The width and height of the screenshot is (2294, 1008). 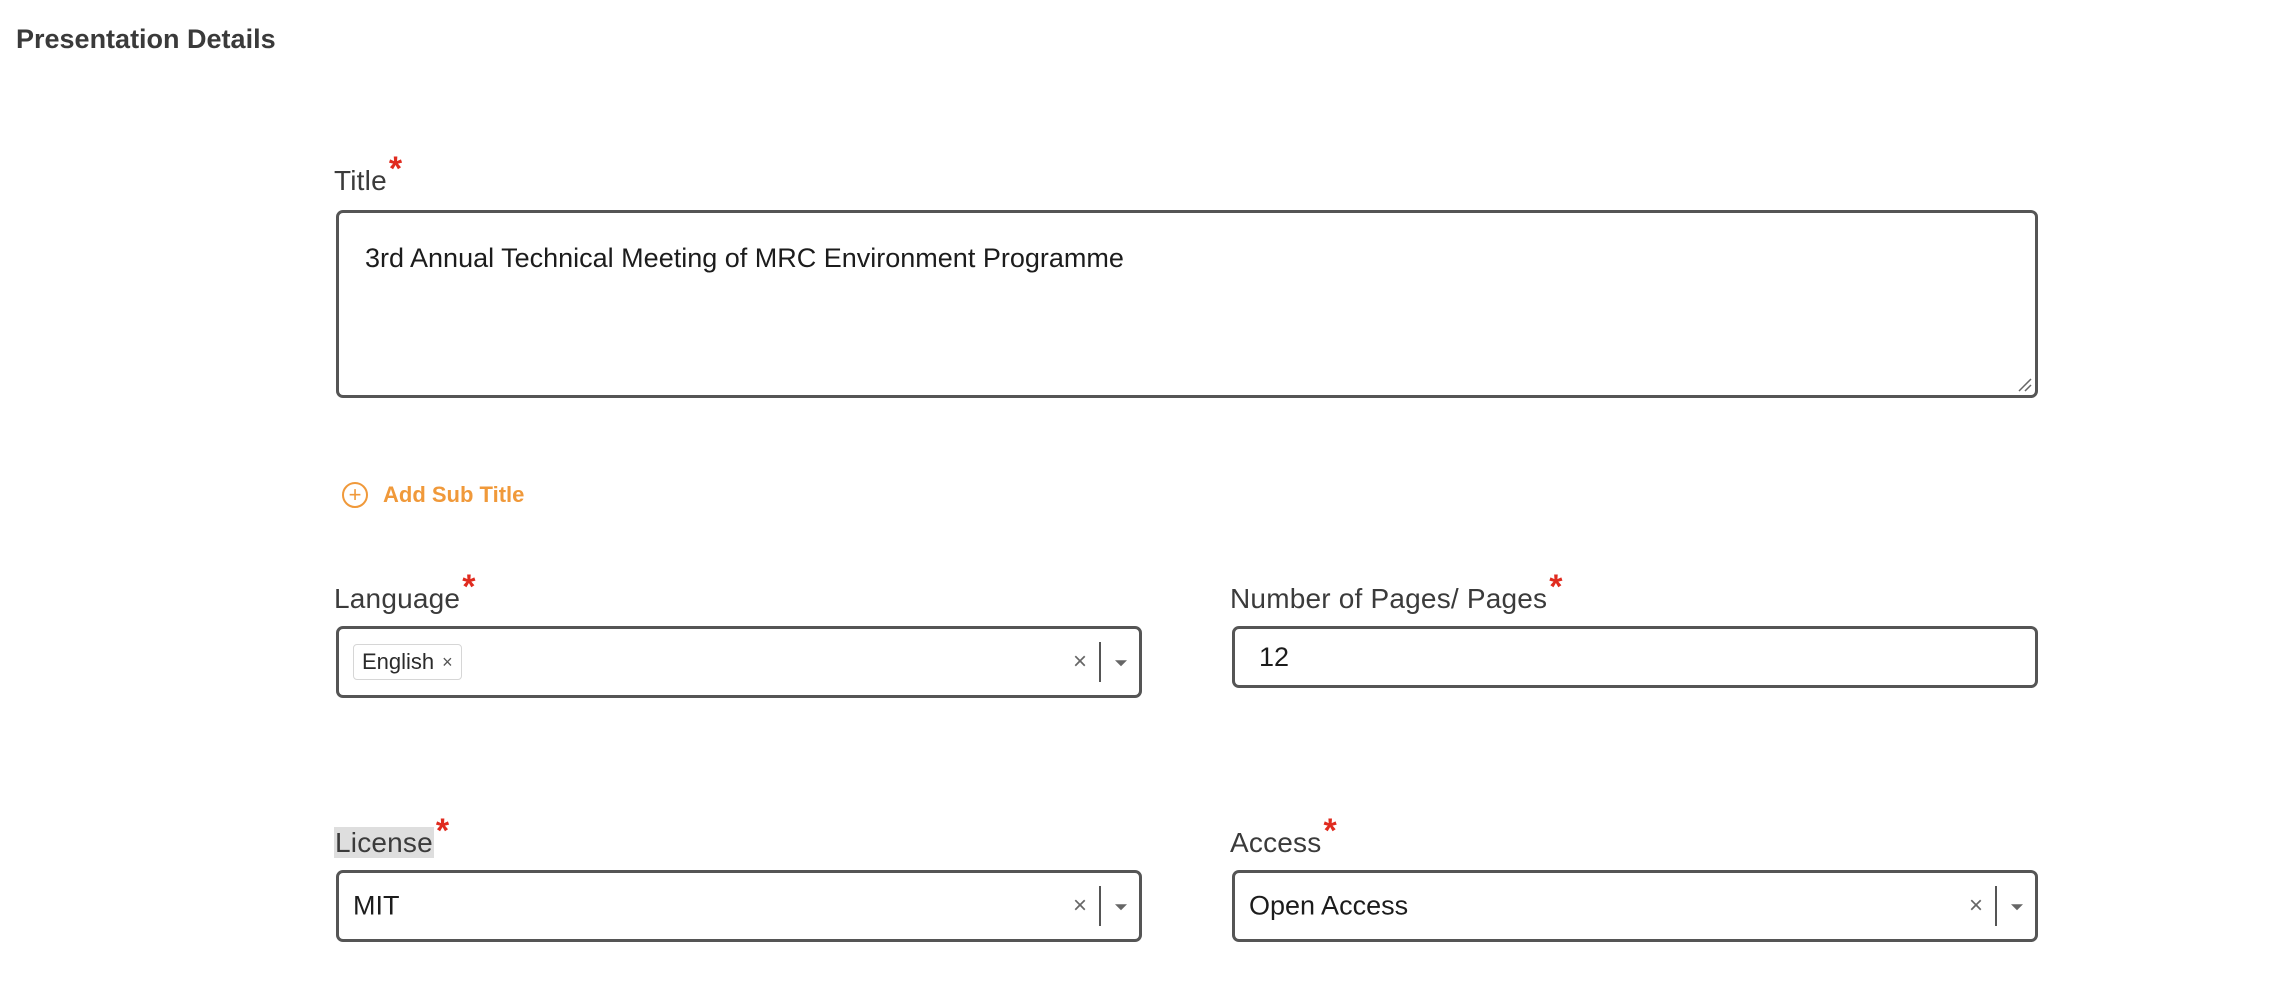 I want to click on plus-circle-icon: +, so click(x=355, y=495).